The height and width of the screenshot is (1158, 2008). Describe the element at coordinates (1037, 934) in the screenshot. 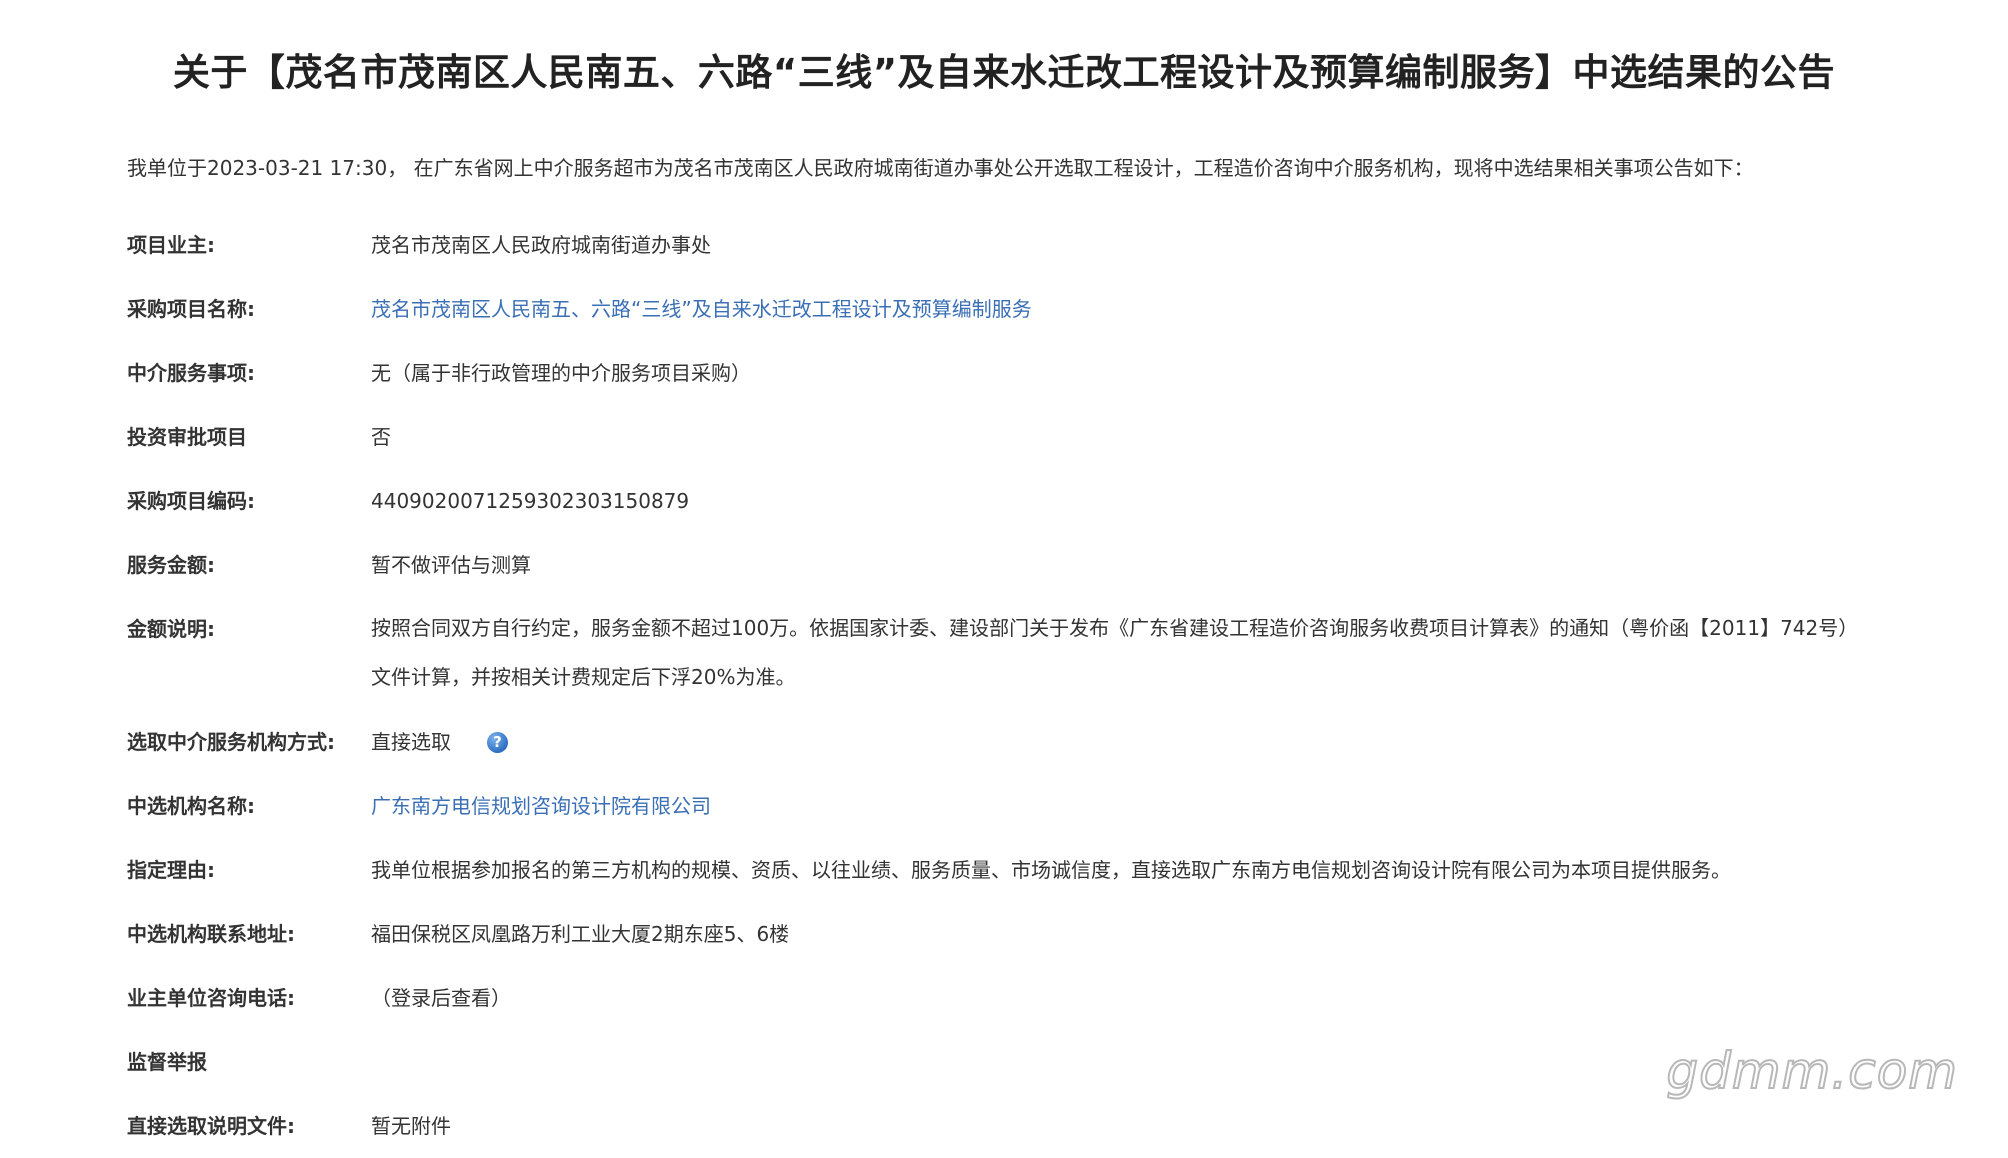

I see `row-org-address: 中选机构联系地址: 福田保税区凤凰路万利工业大厦2期东座5、6楼` at that location.